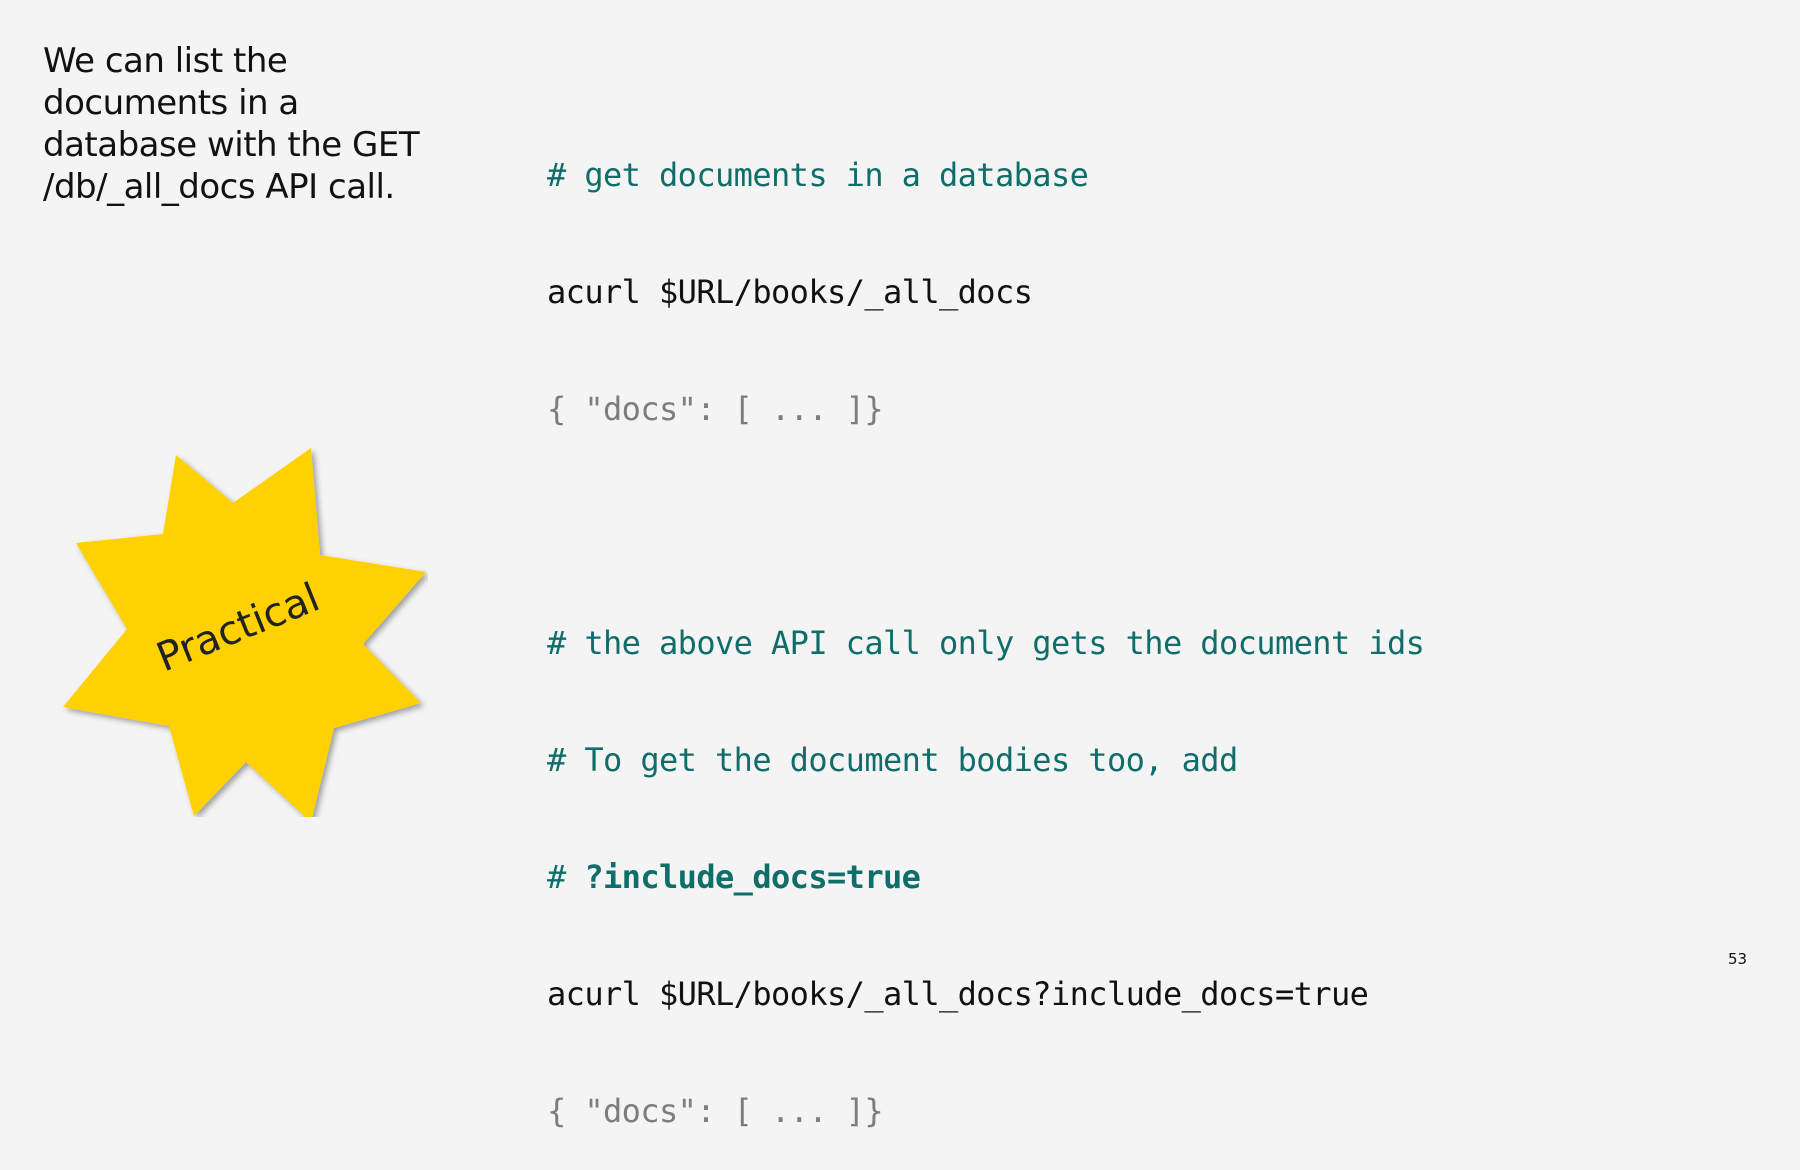 This screenshot has width=1800, height=1170. Describe the element at coordinates (715, 1111) in the screenshot. I see `code-output-2: { "docs": [ ... ]}` at that location.